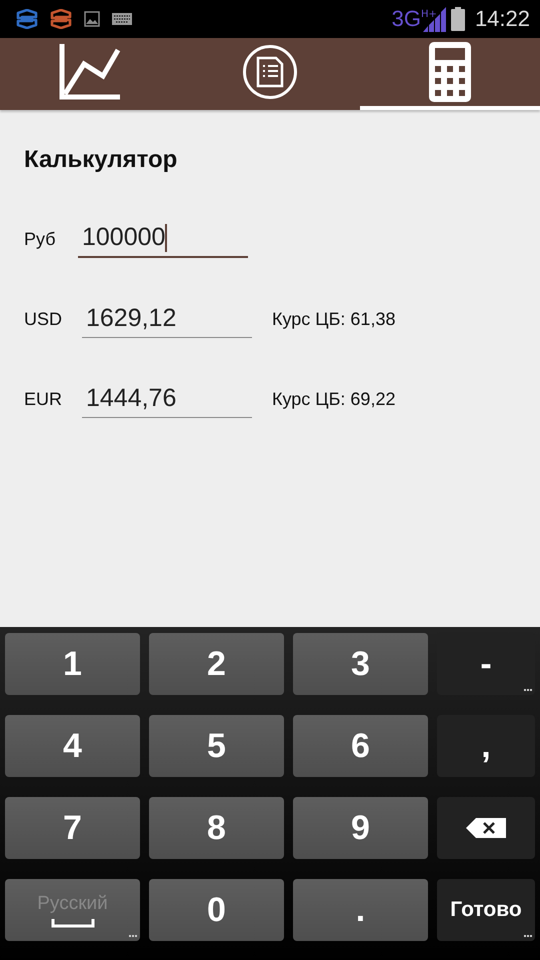 The height and width of the screenshot is (960, 540). What do you see at coordinates (334, 320) in the screenshot?
I see `exchange-rate: Курс ЦБ: 61,38` at bounding box center [334, 320].